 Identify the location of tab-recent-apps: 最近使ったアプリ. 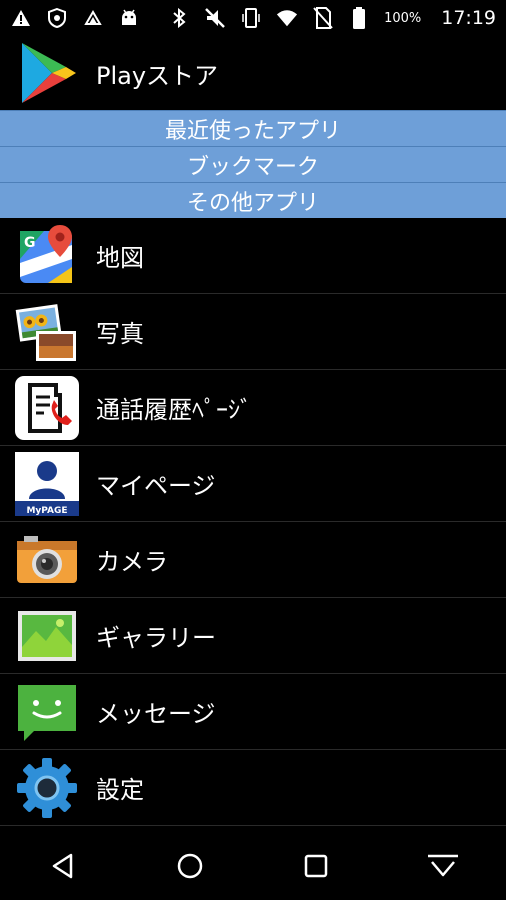
(253, 128).